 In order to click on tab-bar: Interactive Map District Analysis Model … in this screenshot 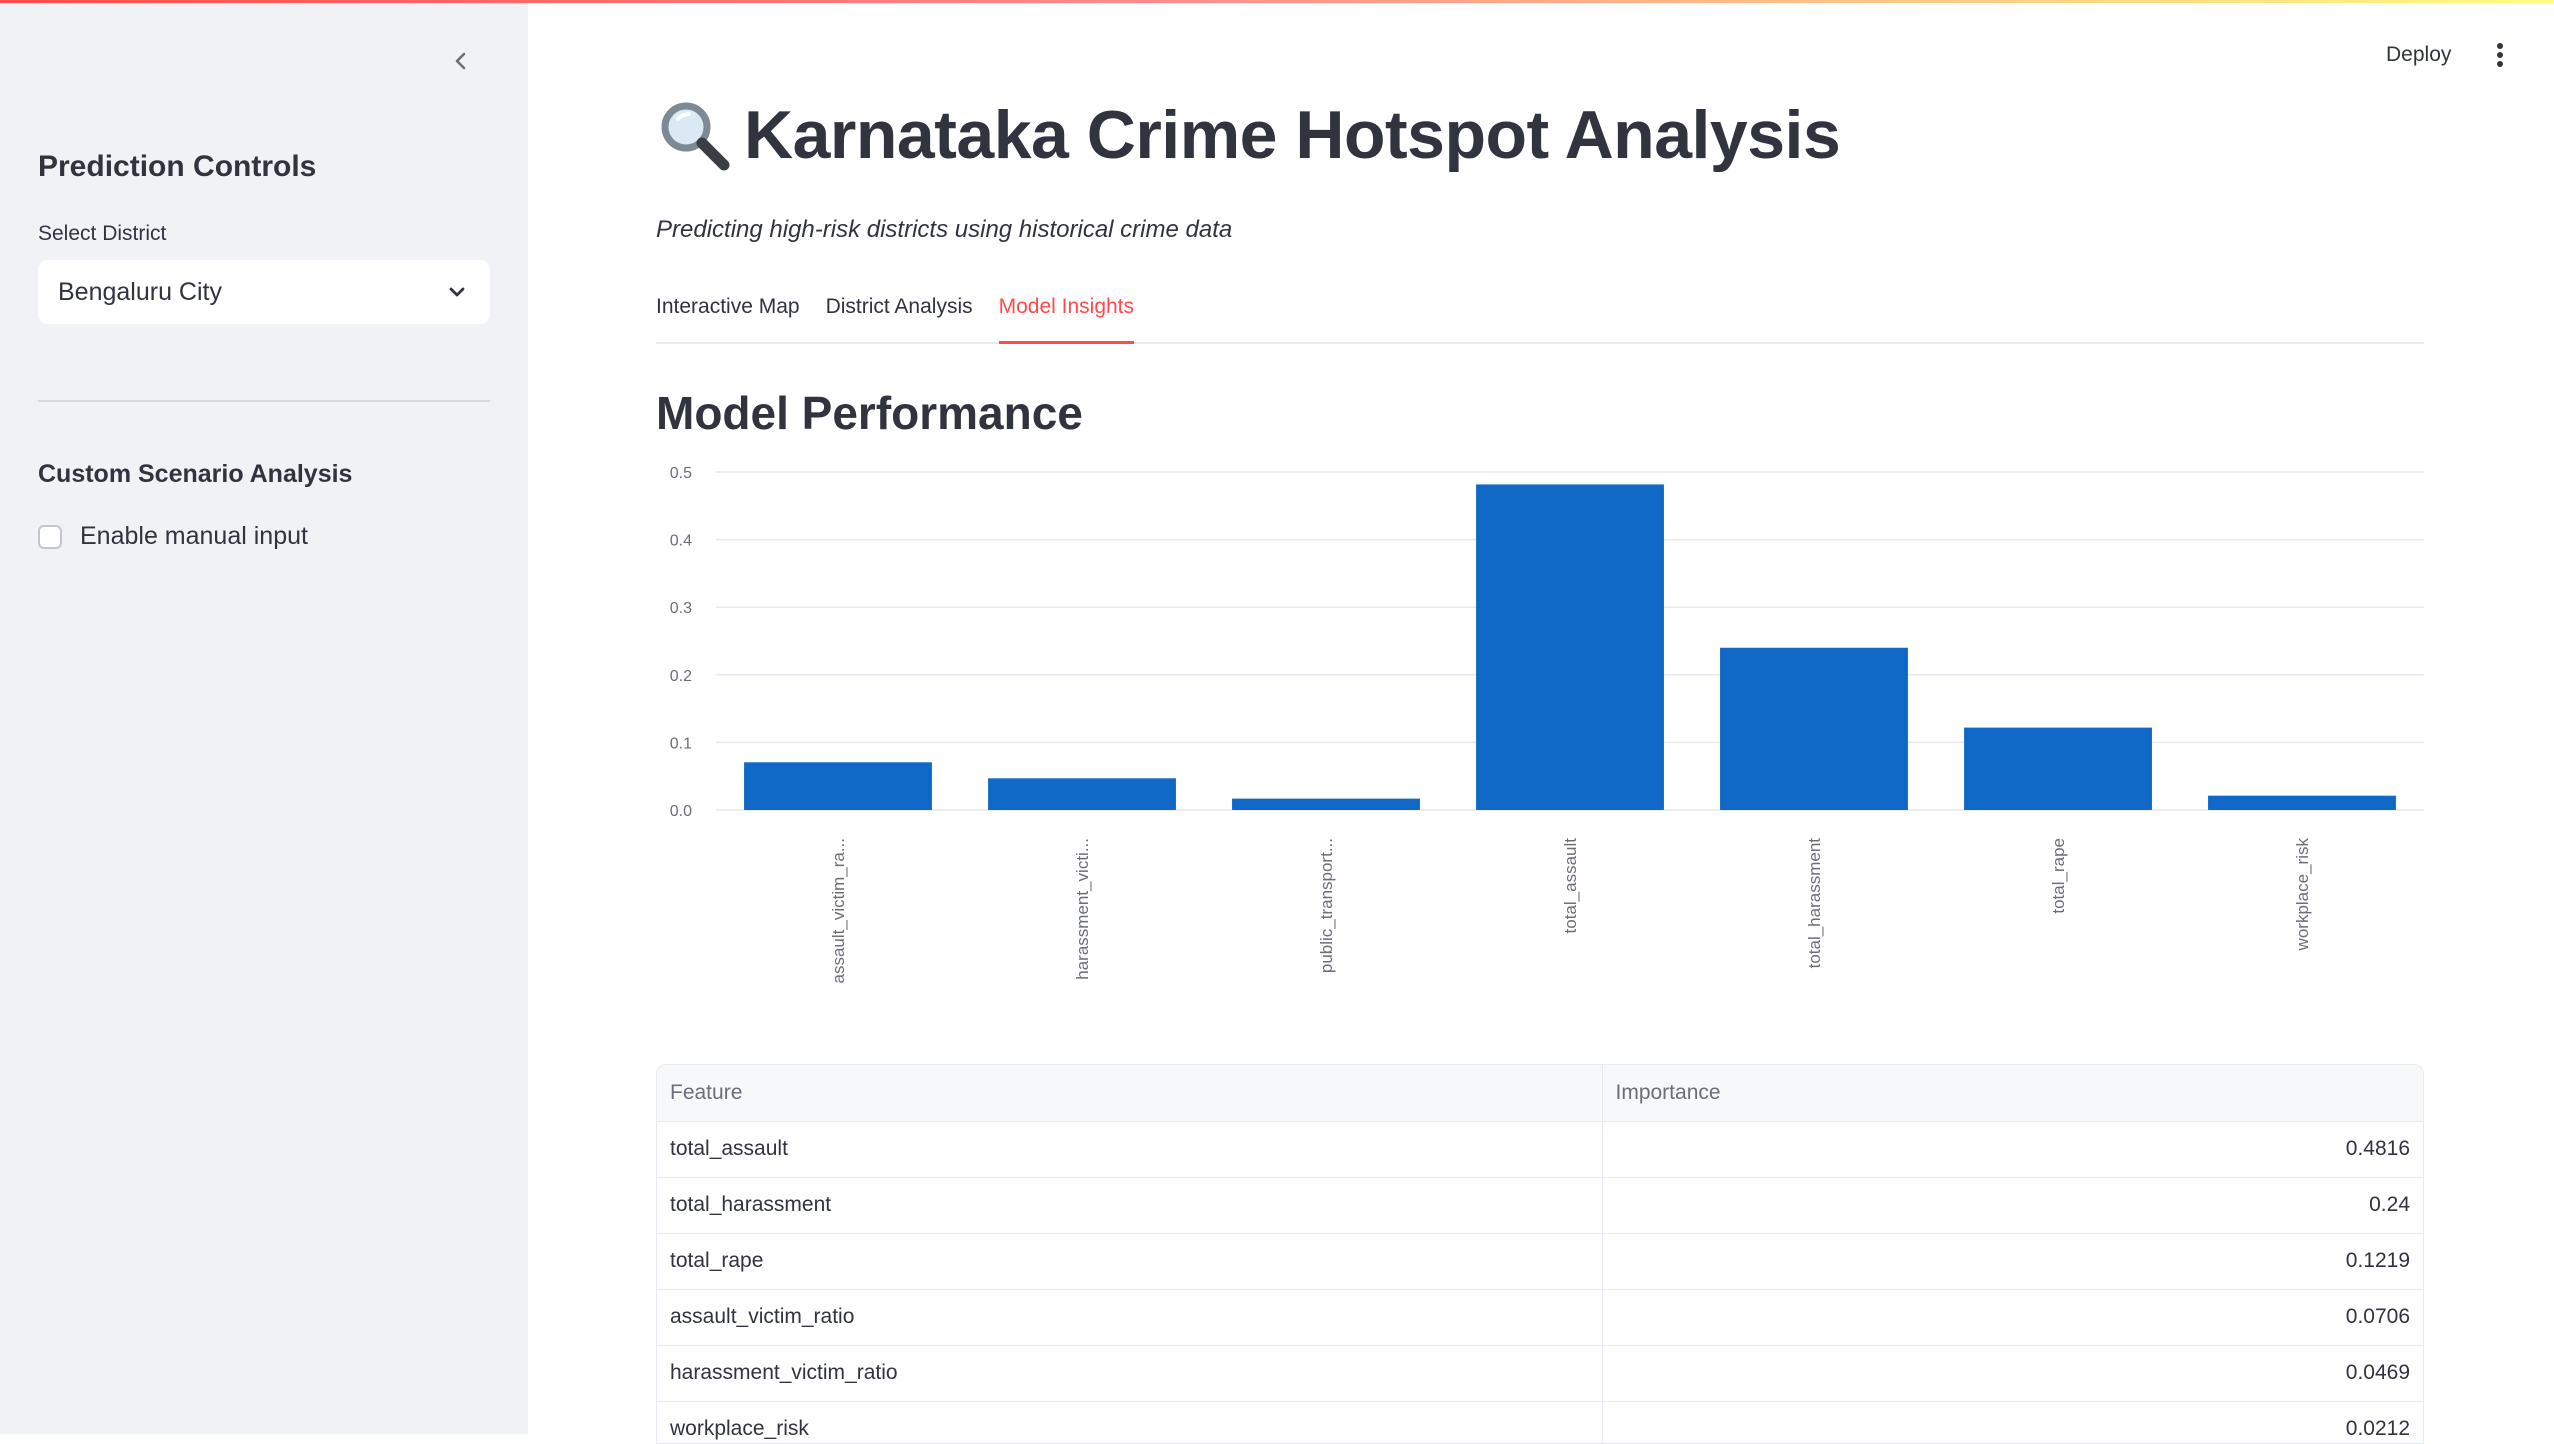, I will do `click(1540, 317)`.